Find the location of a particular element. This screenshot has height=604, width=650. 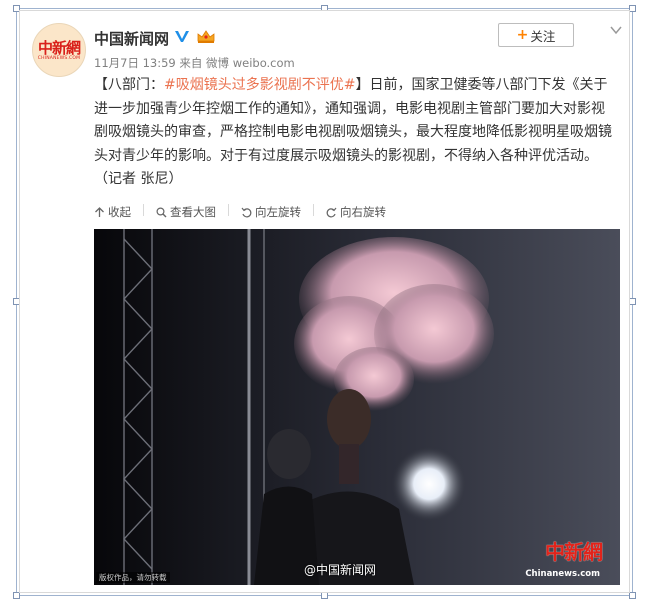

avatar-logo-text: 中新網 is located at coordinates (59, 48).